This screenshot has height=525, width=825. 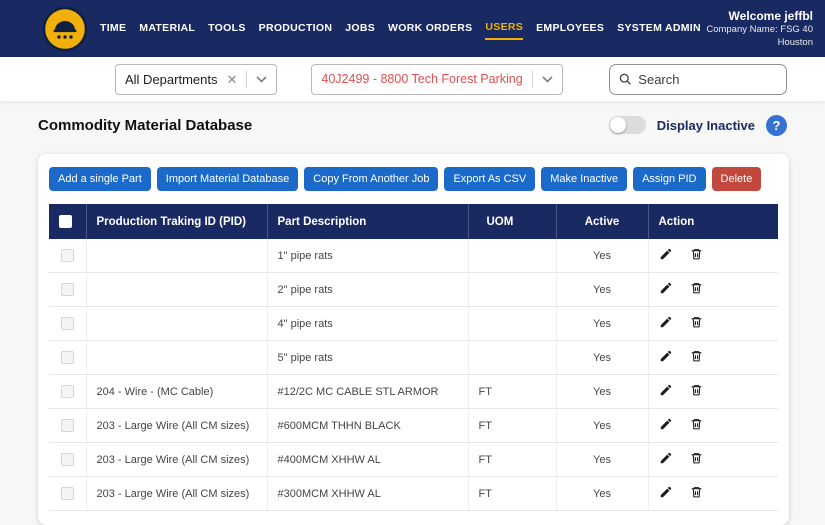 What do you see at coordinates (570, 28) in the screenshot?
I see `nav-item-employees: EMPLOYEES` at bounding box center [570, 28].